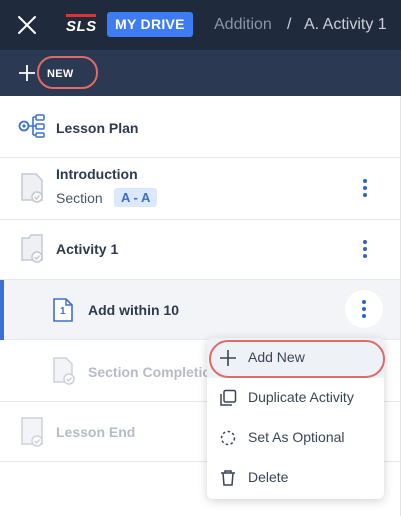 This screenshot has height=516, width=401. What do you see at coordinates (32, 188) in the screenshot?
I see `section-icon` at bounding box center [32, 188].